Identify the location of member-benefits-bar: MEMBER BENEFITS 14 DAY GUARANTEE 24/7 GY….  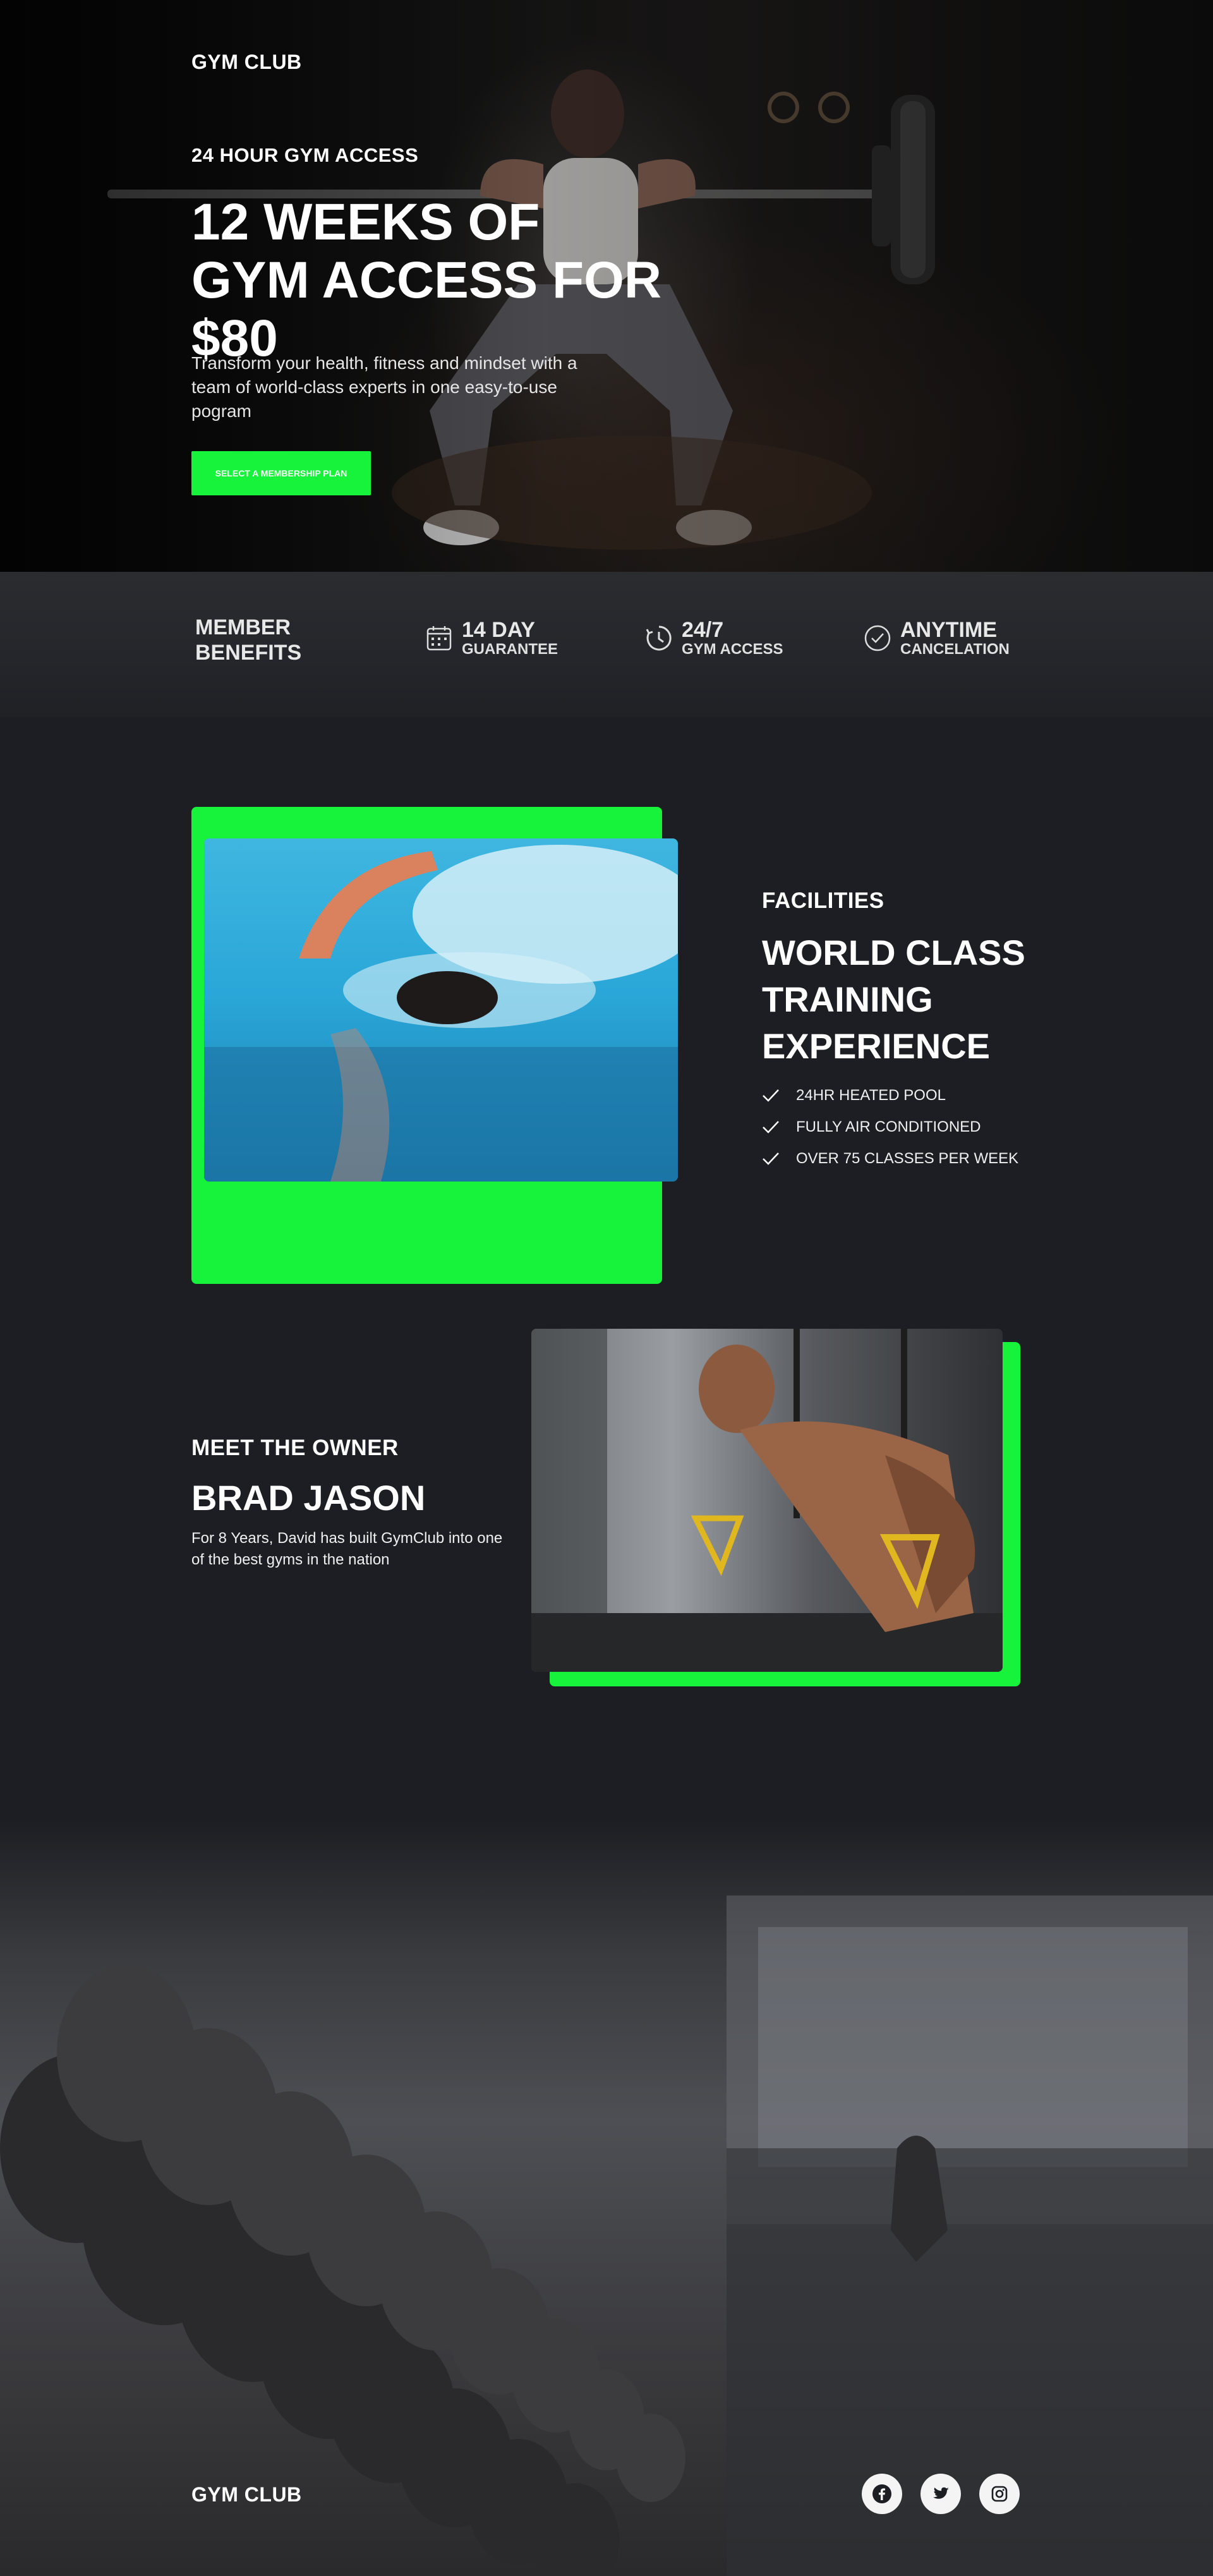
(606, 644).